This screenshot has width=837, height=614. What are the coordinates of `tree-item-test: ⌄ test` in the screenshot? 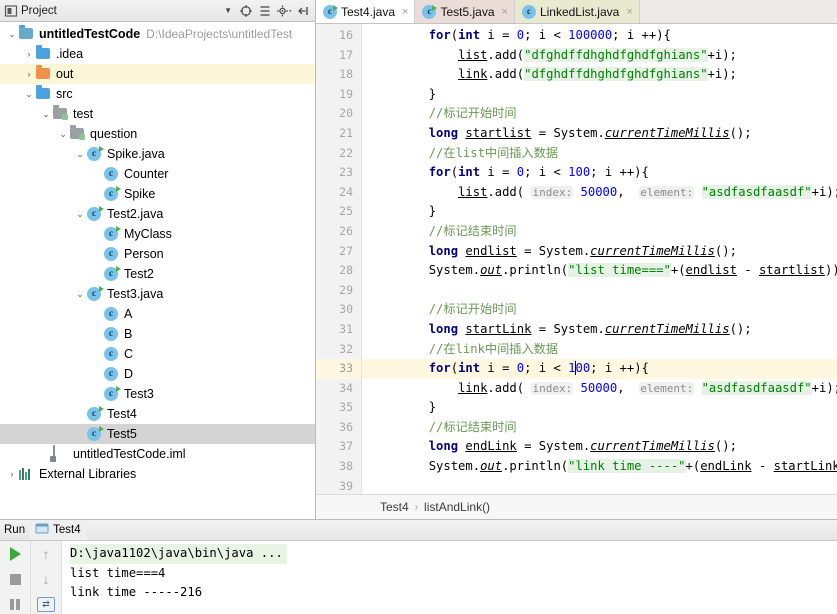 It's located at (157, 114).